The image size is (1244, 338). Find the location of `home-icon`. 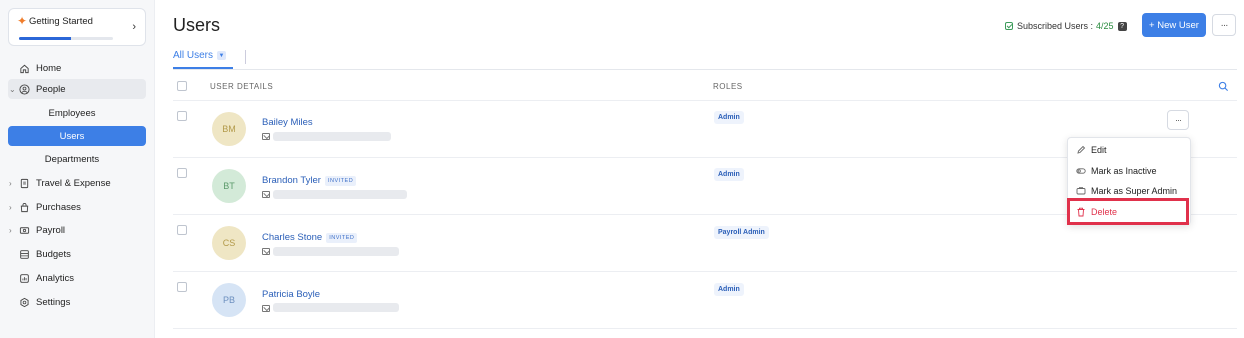

home-icon is located at coordinates (24, 68).